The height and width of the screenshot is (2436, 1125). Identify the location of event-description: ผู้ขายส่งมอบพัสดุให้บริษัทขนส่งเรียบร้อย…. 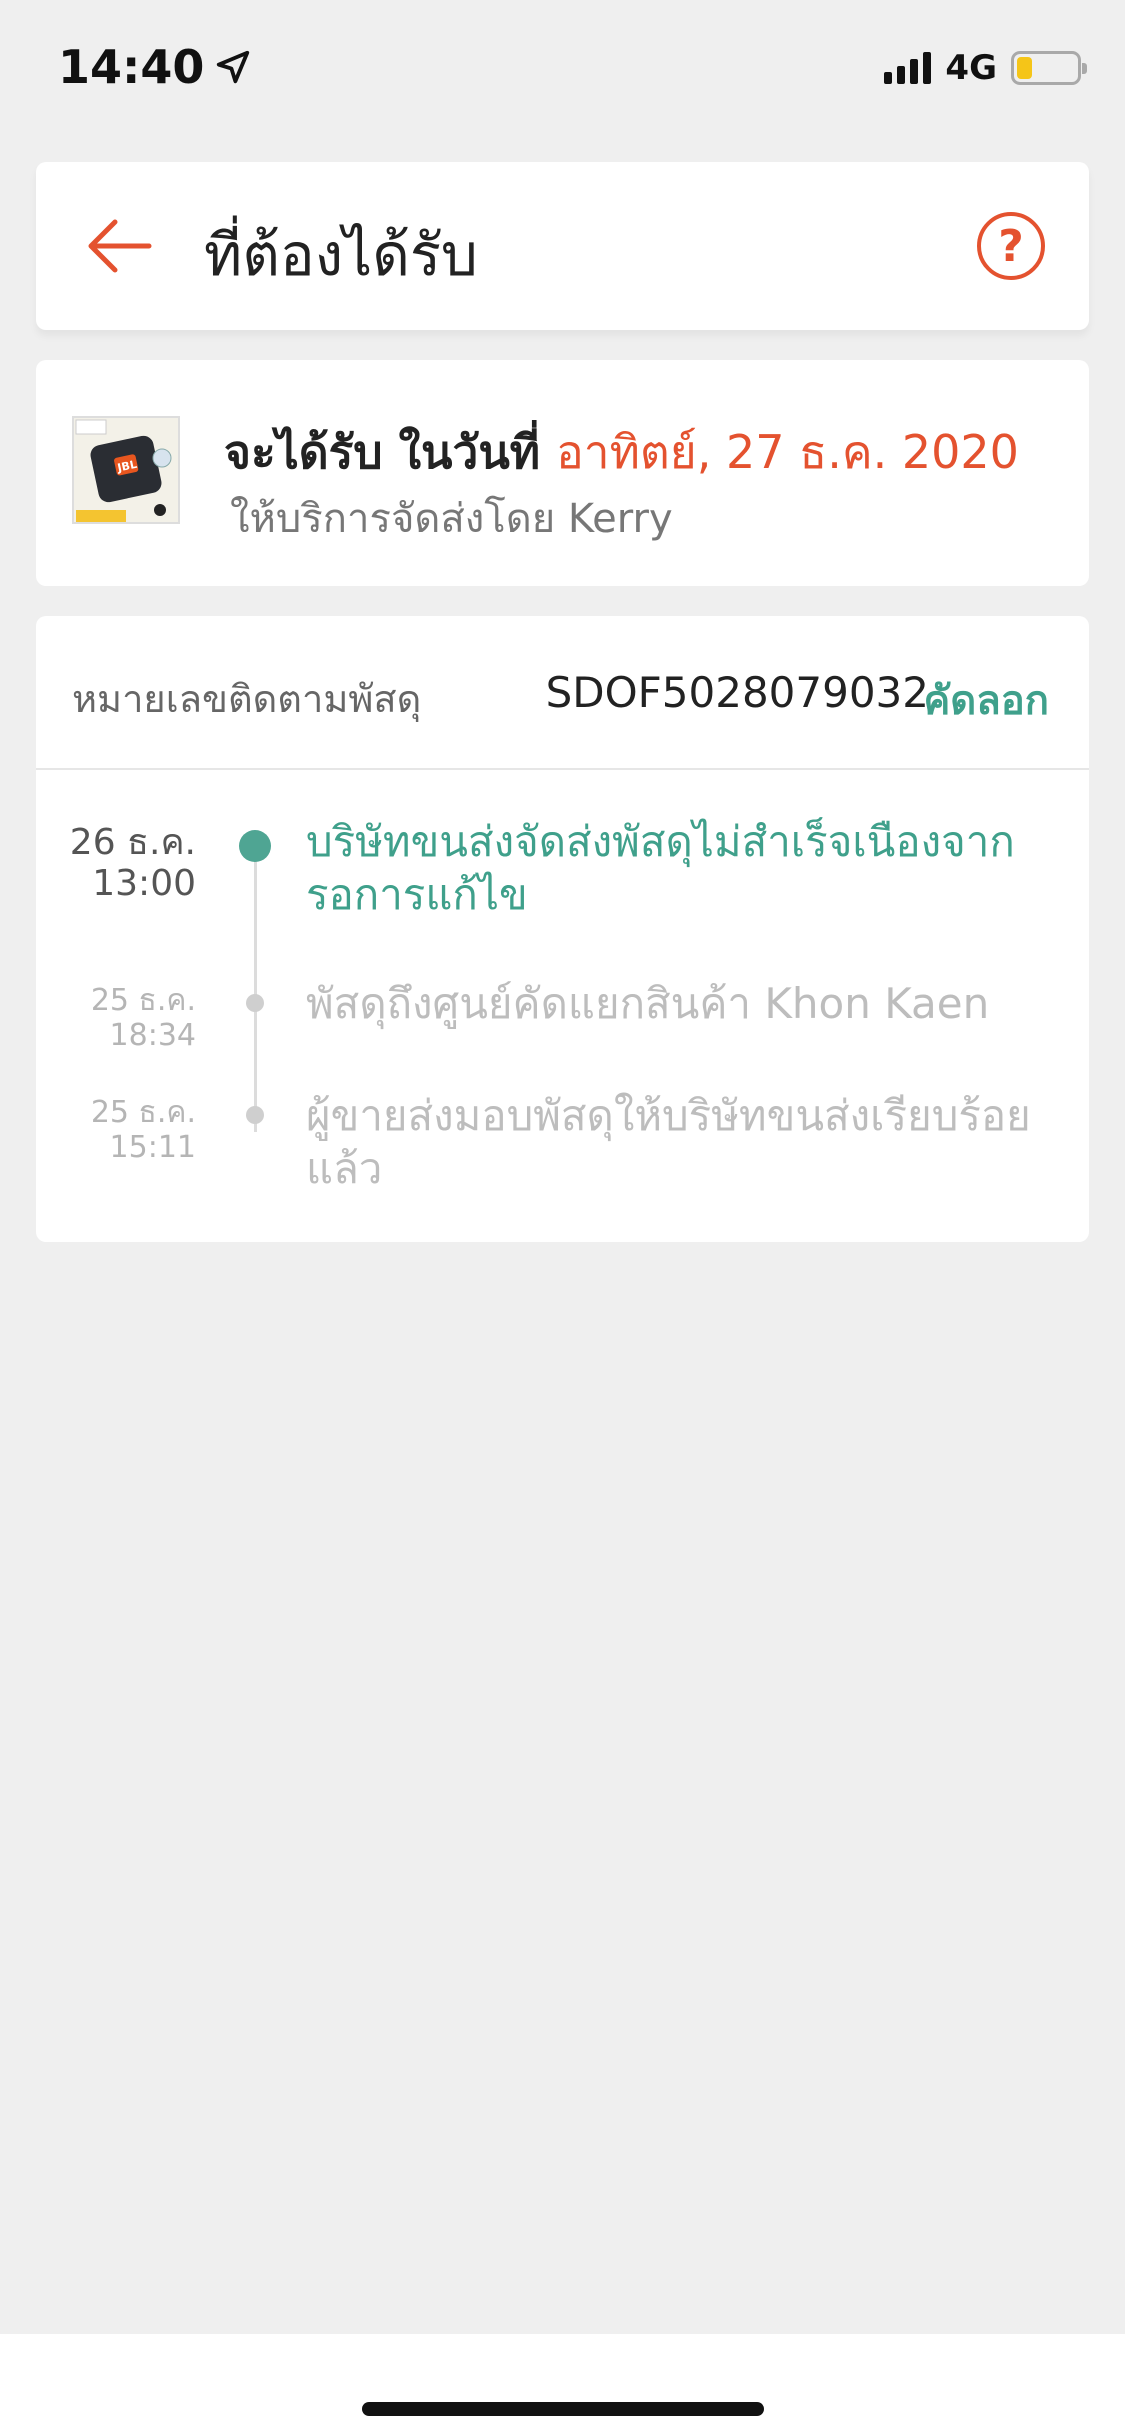
(668, 1142).